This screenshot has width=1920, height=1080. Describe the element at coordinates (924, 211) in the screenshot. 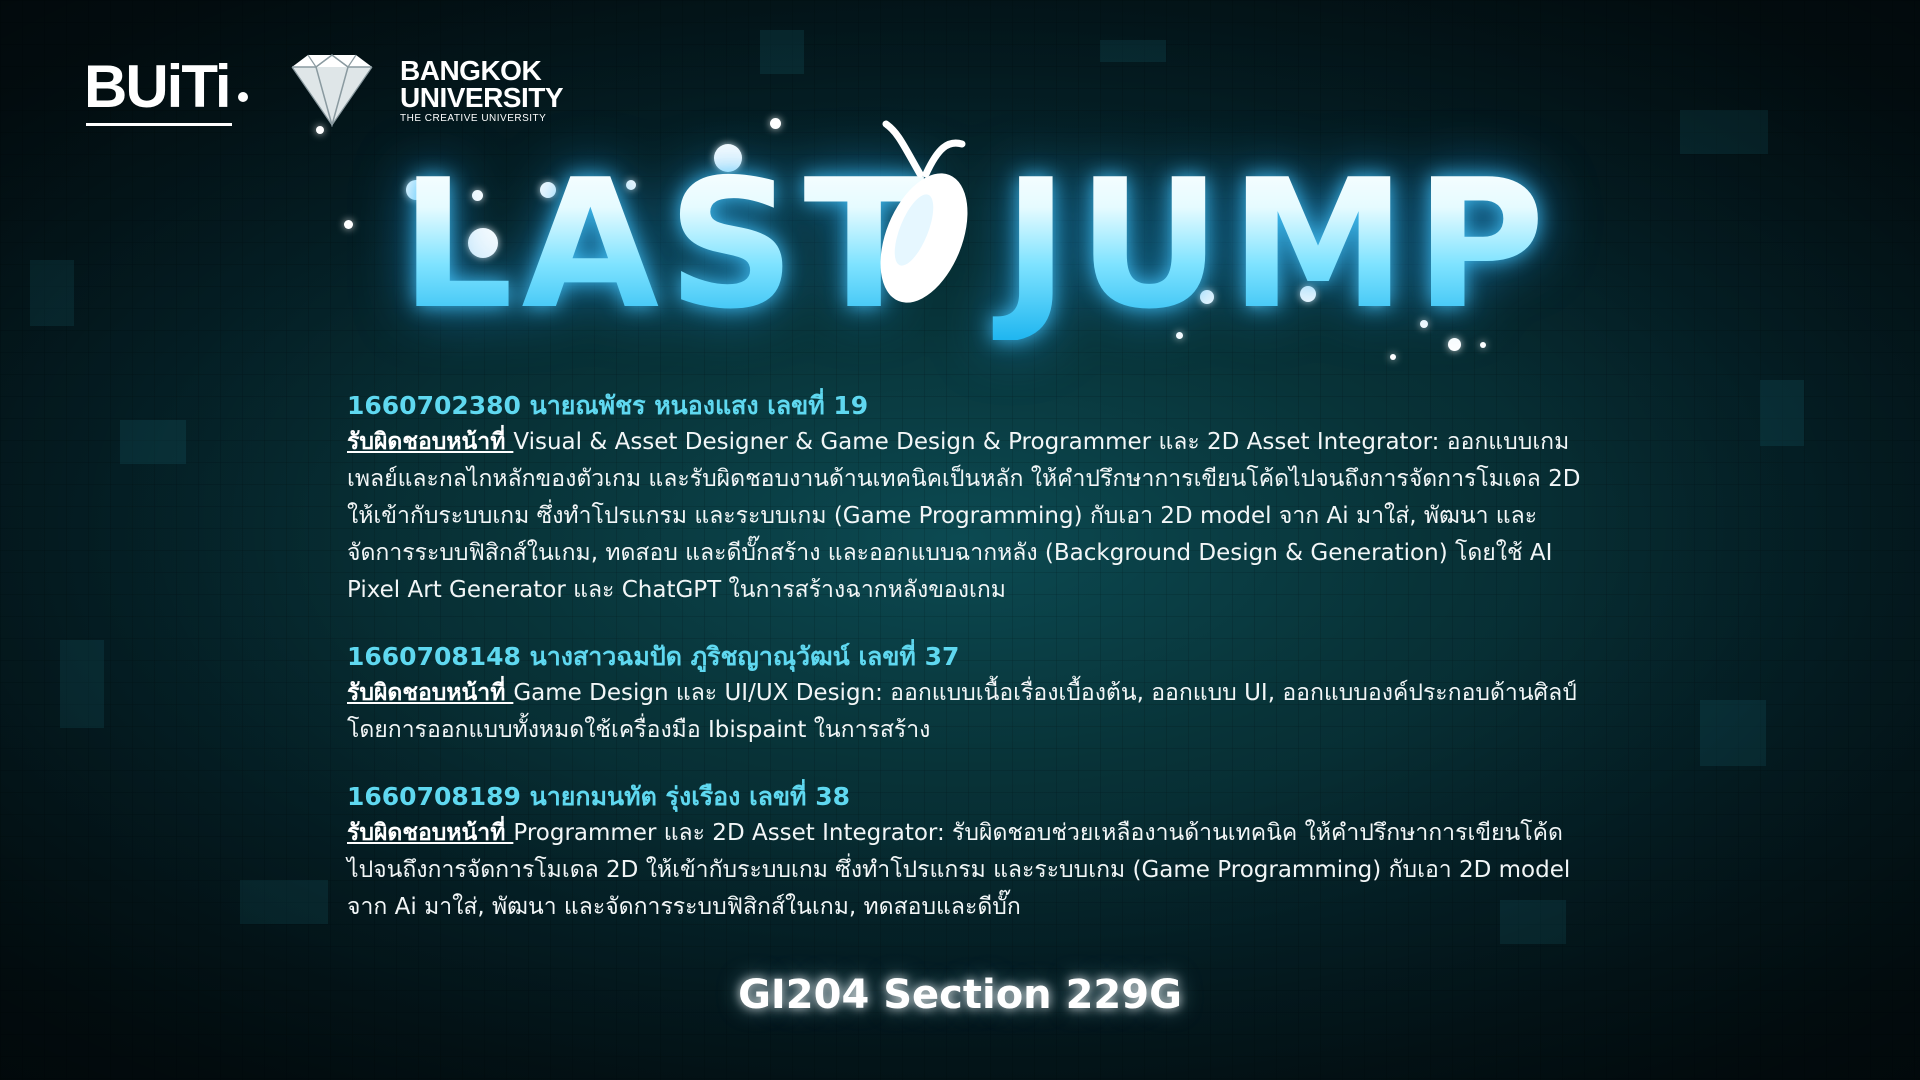

I see `mascot-icon` at that location.